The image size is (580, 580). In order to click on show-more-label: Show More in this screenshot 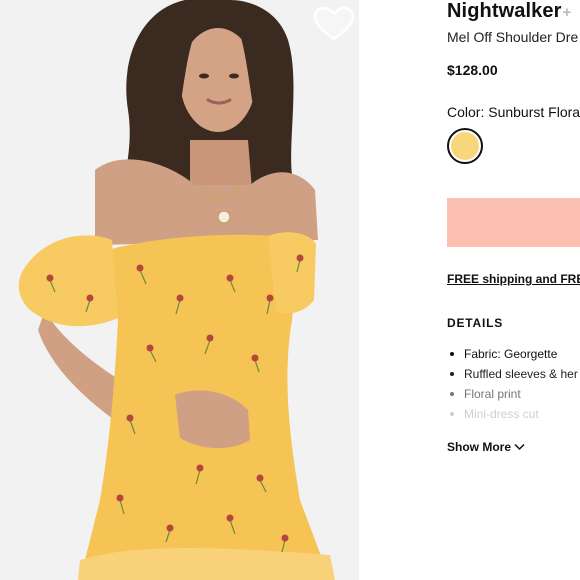, I will do `click(479, 447)`.